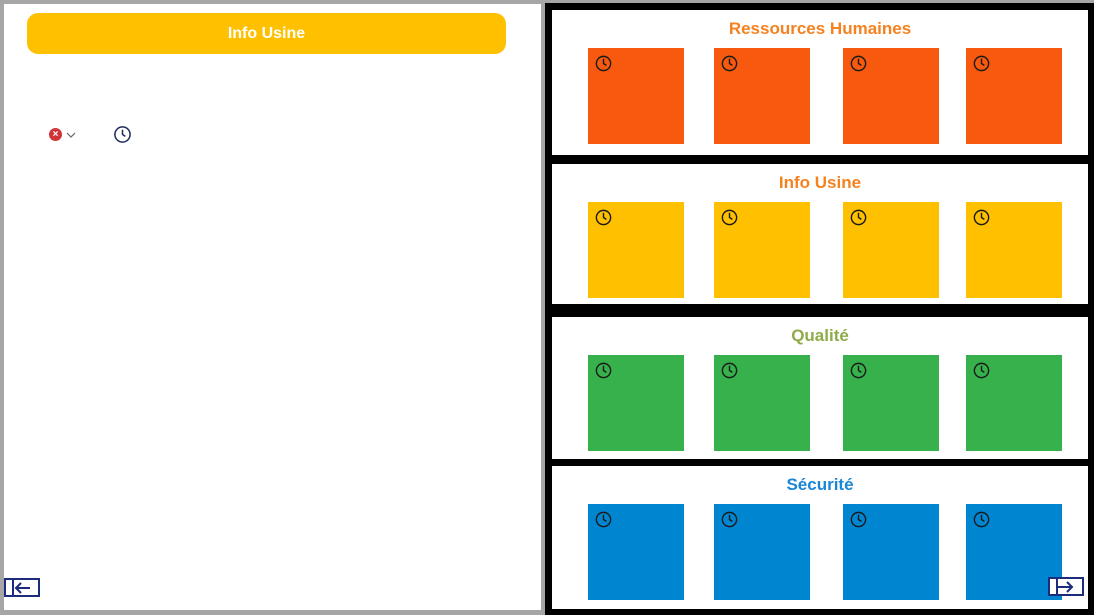 Image resolution: width=1094 pixels, height=615 pixels. What do you see at coordinates (13, 587) in the screenshot?
I see `back-button-edge` at bounding box center [13, 587].